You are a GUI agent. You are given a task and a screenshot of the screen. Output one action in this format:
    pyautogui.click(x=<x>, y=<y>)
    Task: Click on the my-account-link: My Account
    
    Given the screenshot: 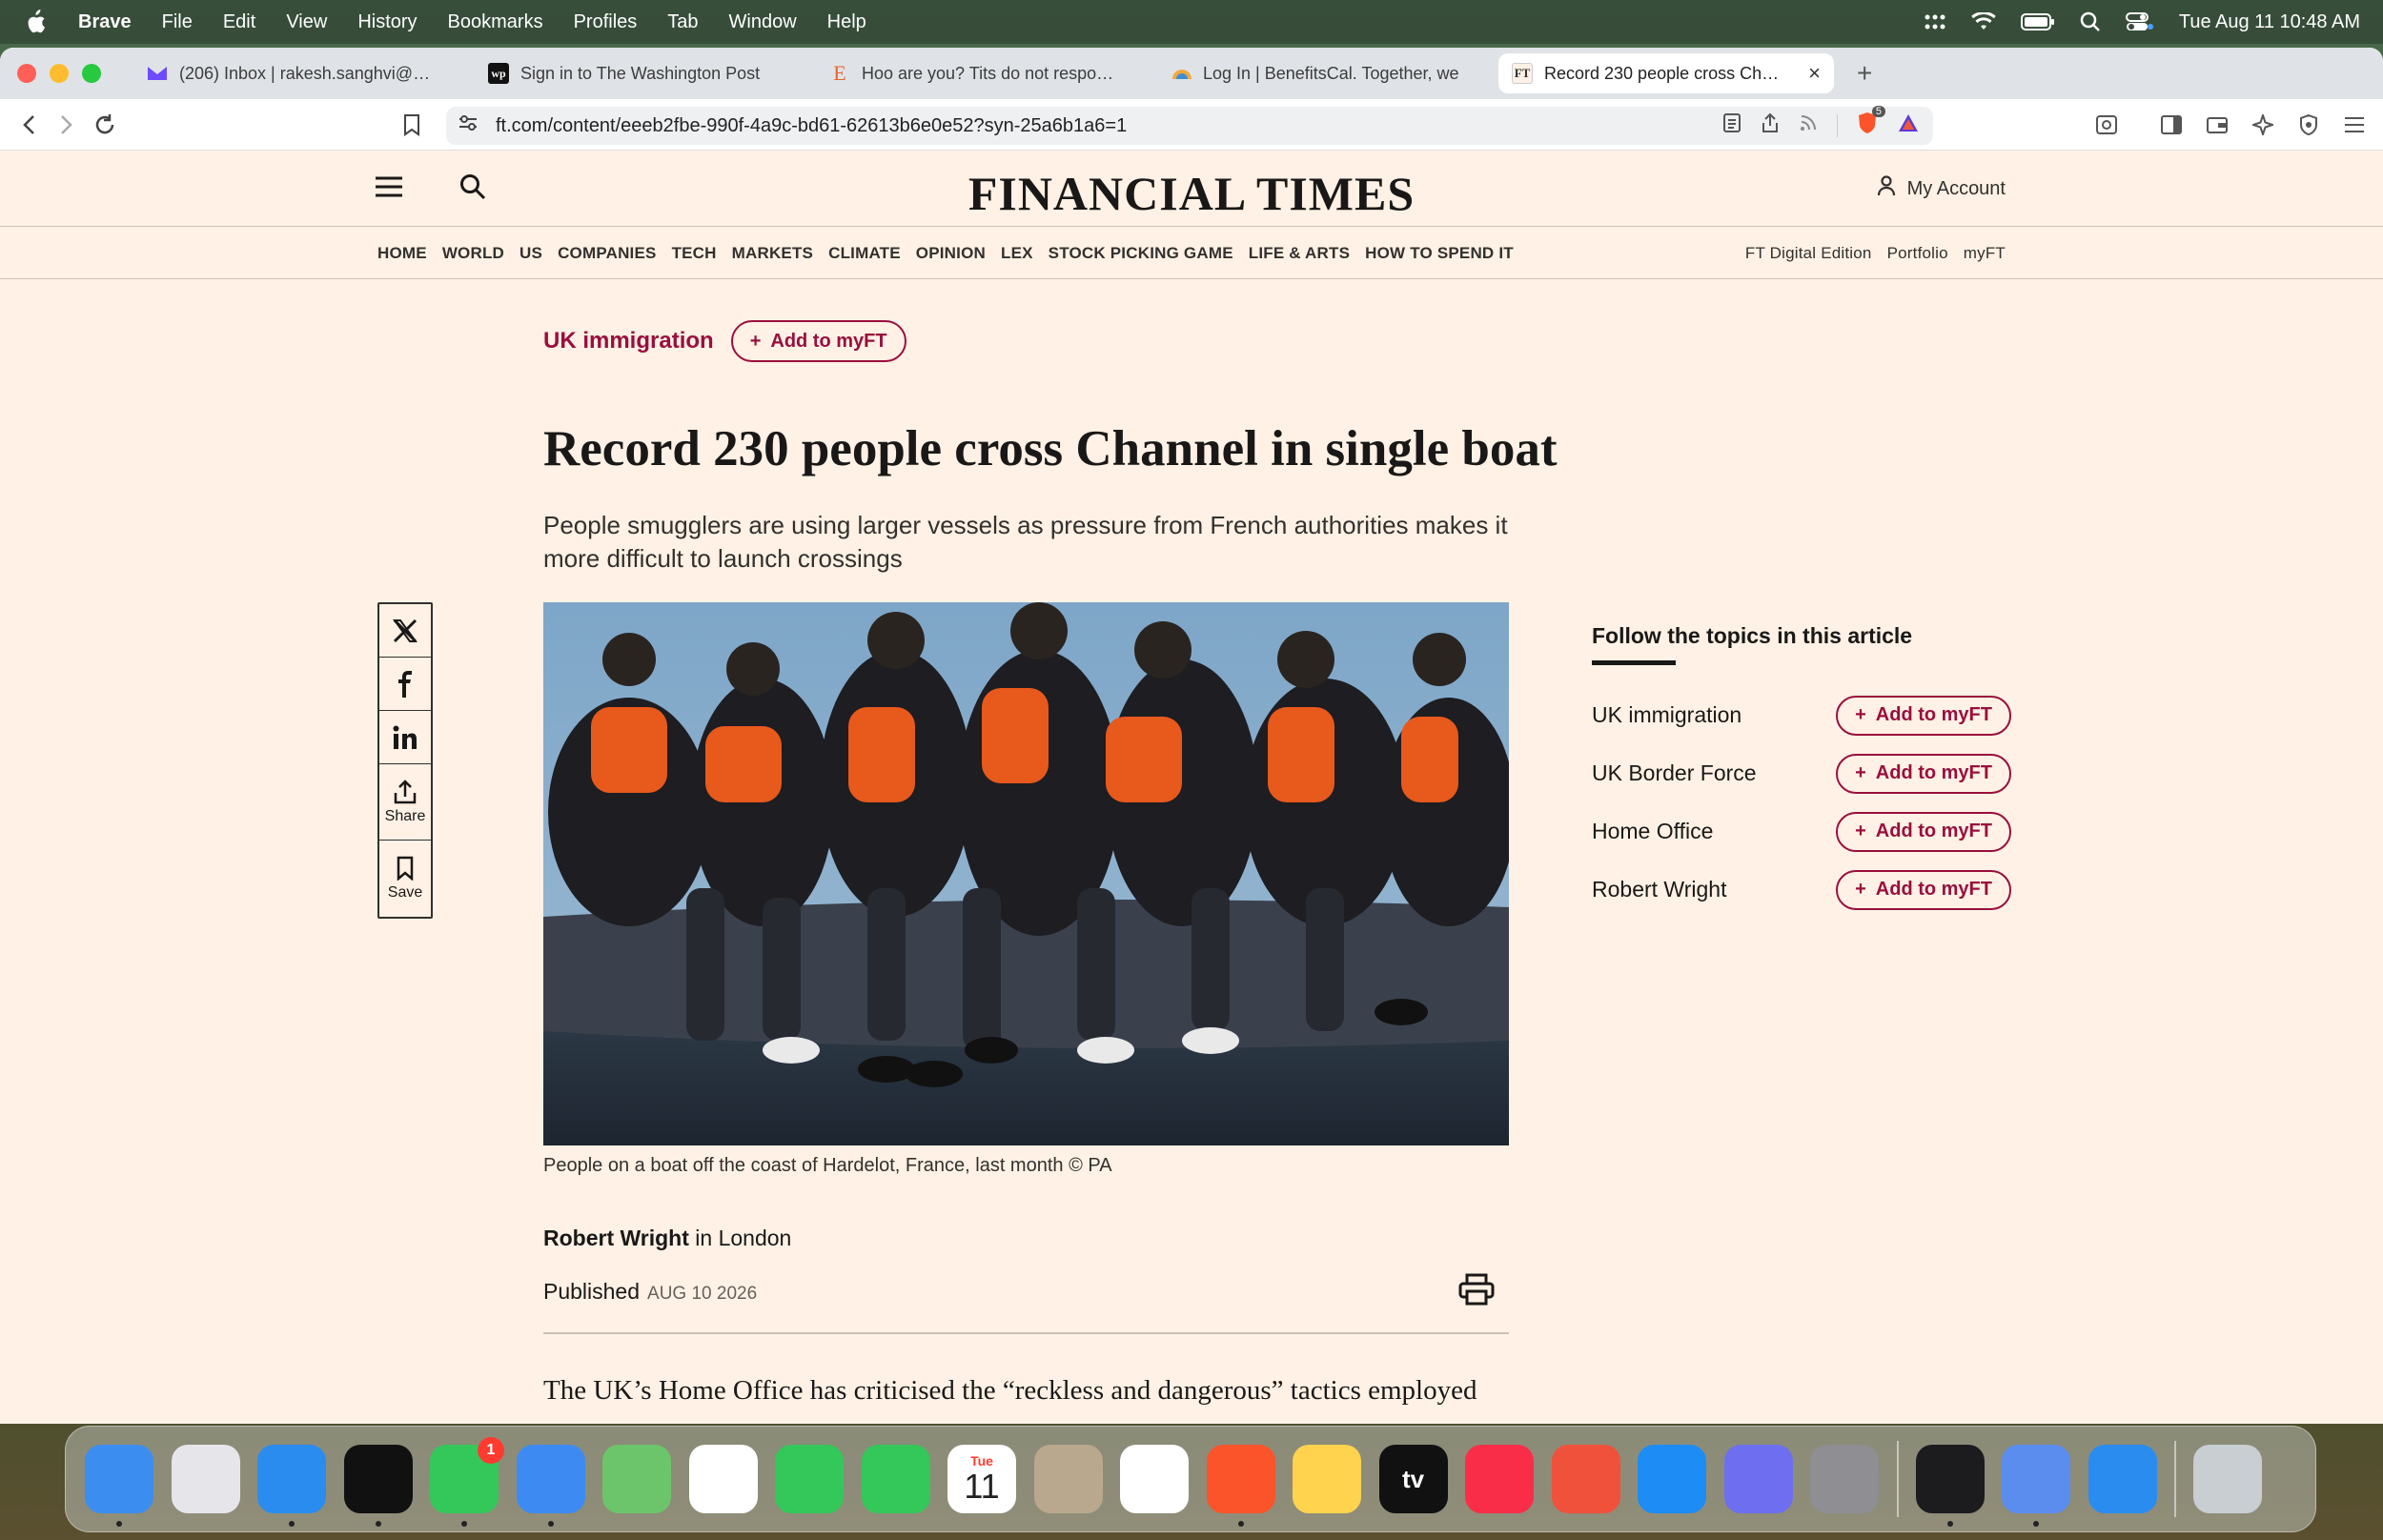 What is the action you would take?
    pyautogui.click(x=1942, y=188)
    